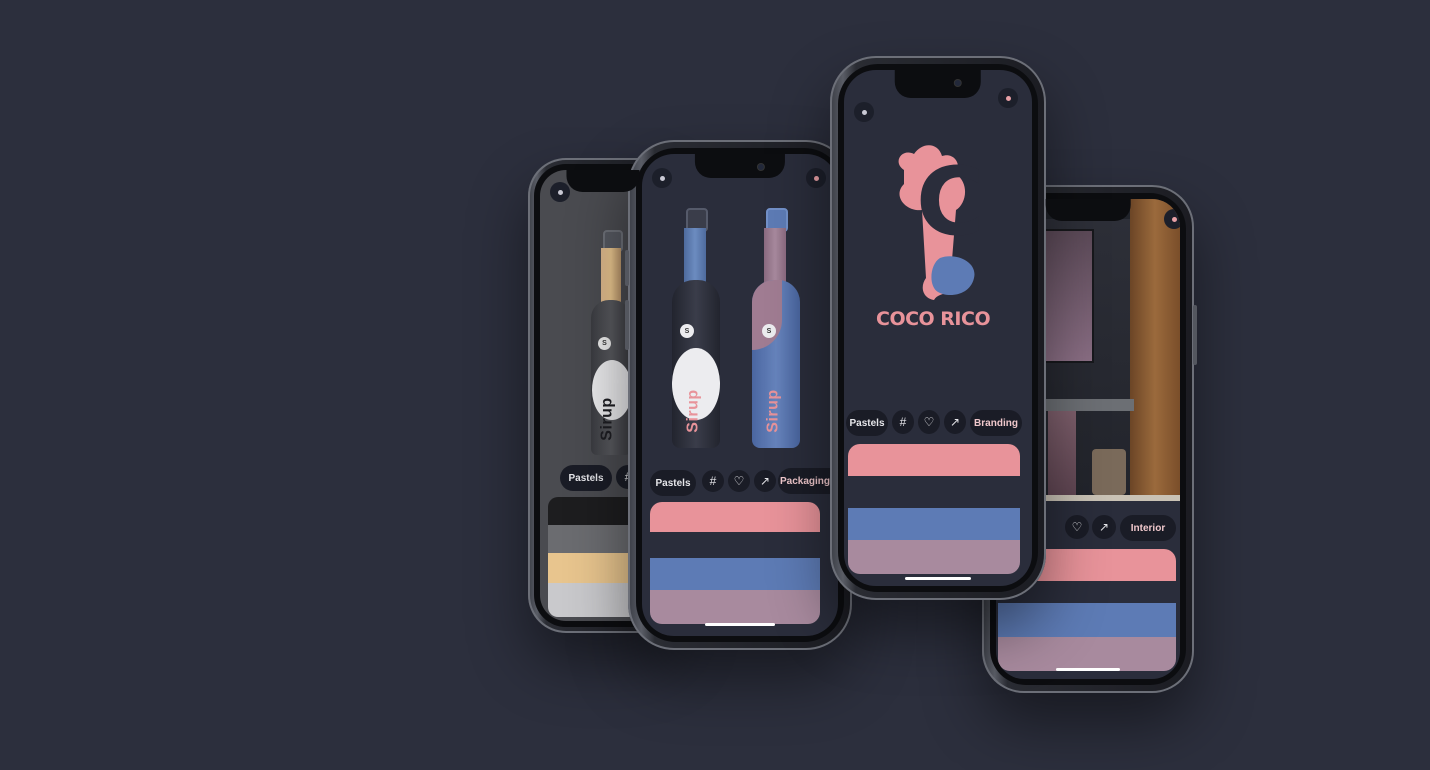 This screenshot has height=770, width=1430. I want to click on logo-letter: C, so click(950, 202).